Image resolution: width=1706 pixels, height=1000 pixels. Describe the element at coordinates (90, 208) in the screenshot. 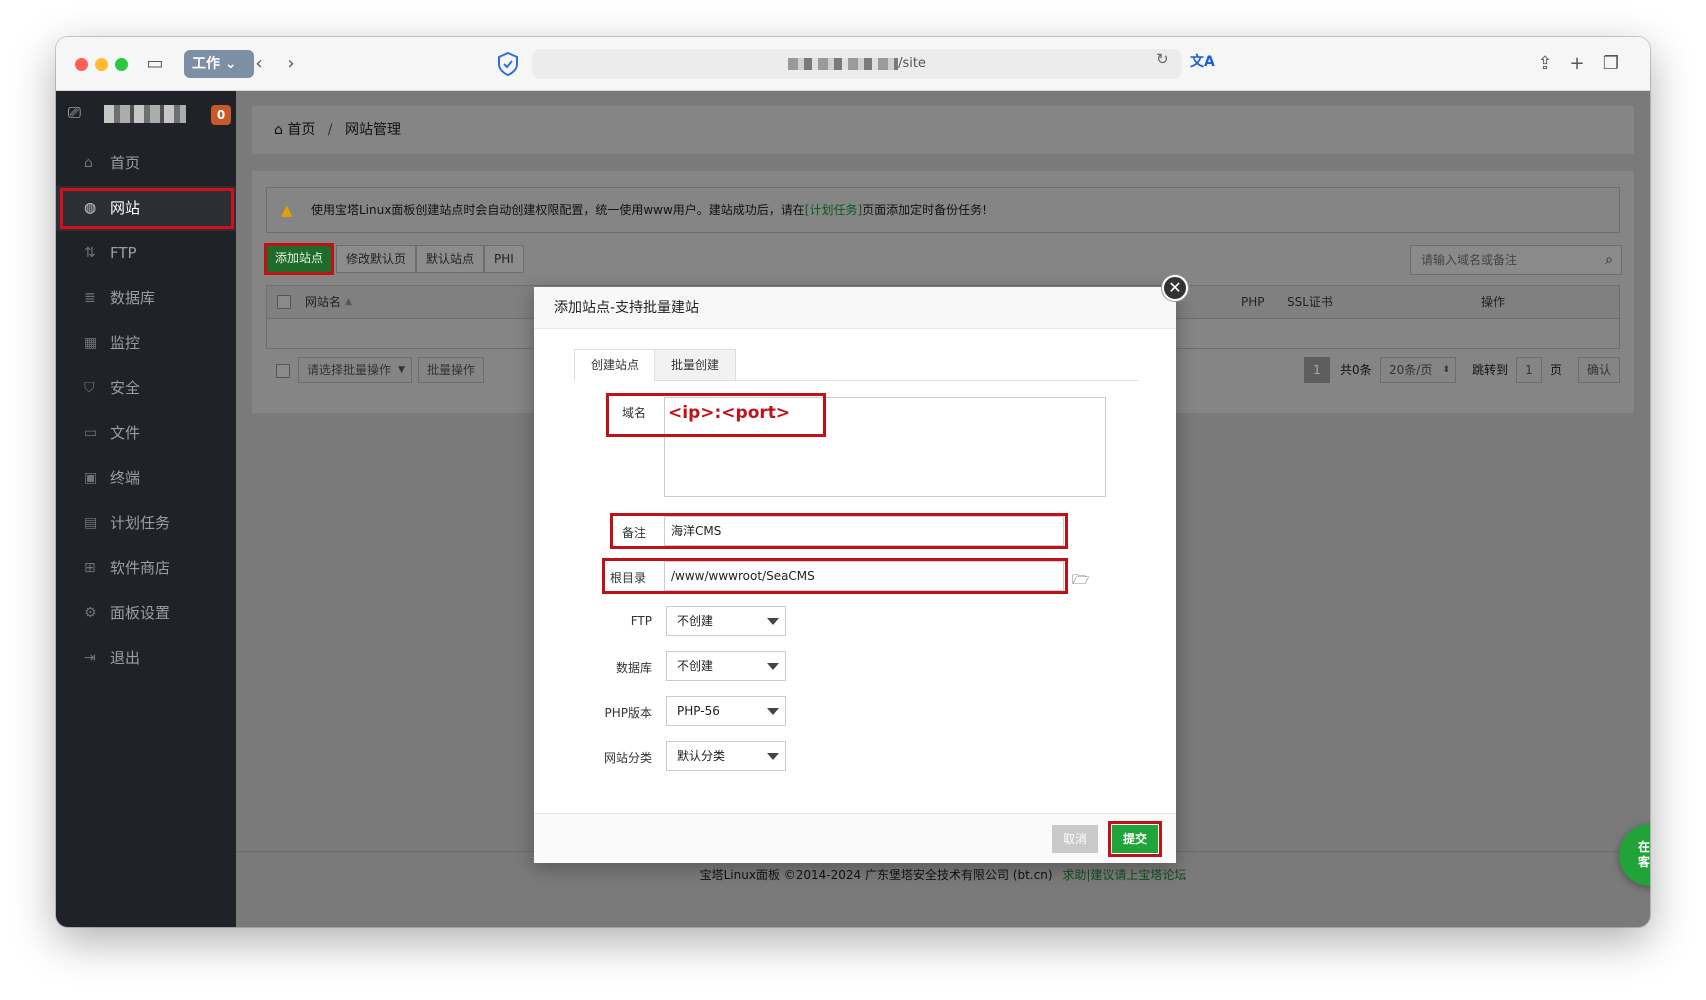

I see `globe-icon: ◍` at that location.